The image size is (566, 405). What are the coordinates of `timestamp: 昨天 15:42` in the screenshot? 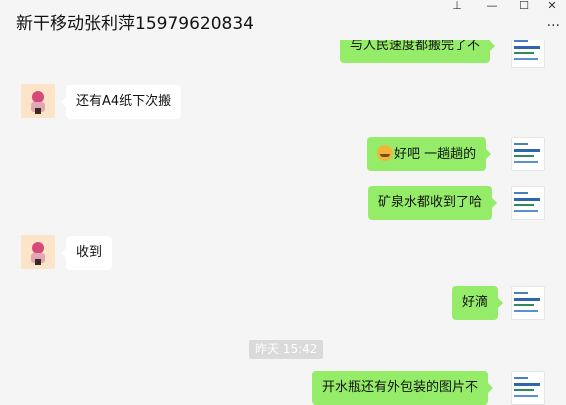 It's located at (286, 349).